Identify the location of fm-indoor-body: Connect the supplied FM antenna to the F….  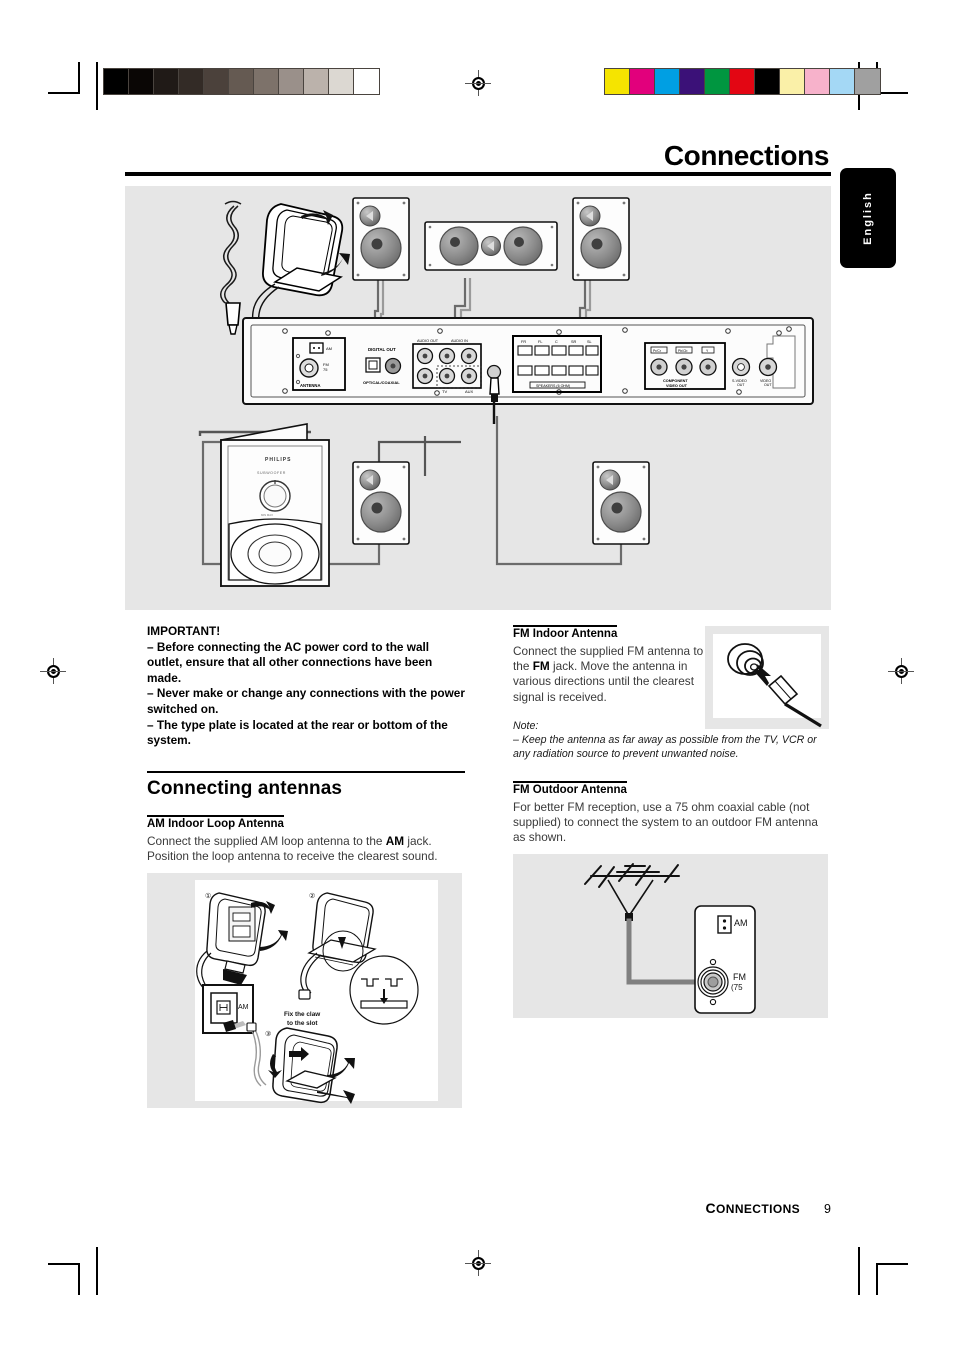
(611, 674).